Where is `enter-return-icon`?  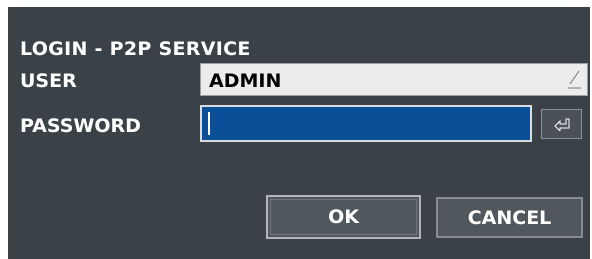
enter-return-icon is located at coordinates (561, 124).